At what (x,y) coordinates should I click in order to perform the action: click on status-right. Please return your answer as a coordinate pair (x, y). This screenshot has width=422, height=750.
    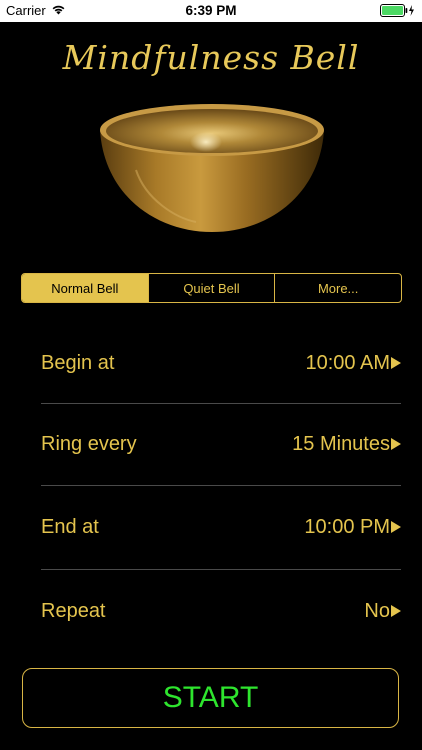
    Looking at the image, I should click on (398, 13).